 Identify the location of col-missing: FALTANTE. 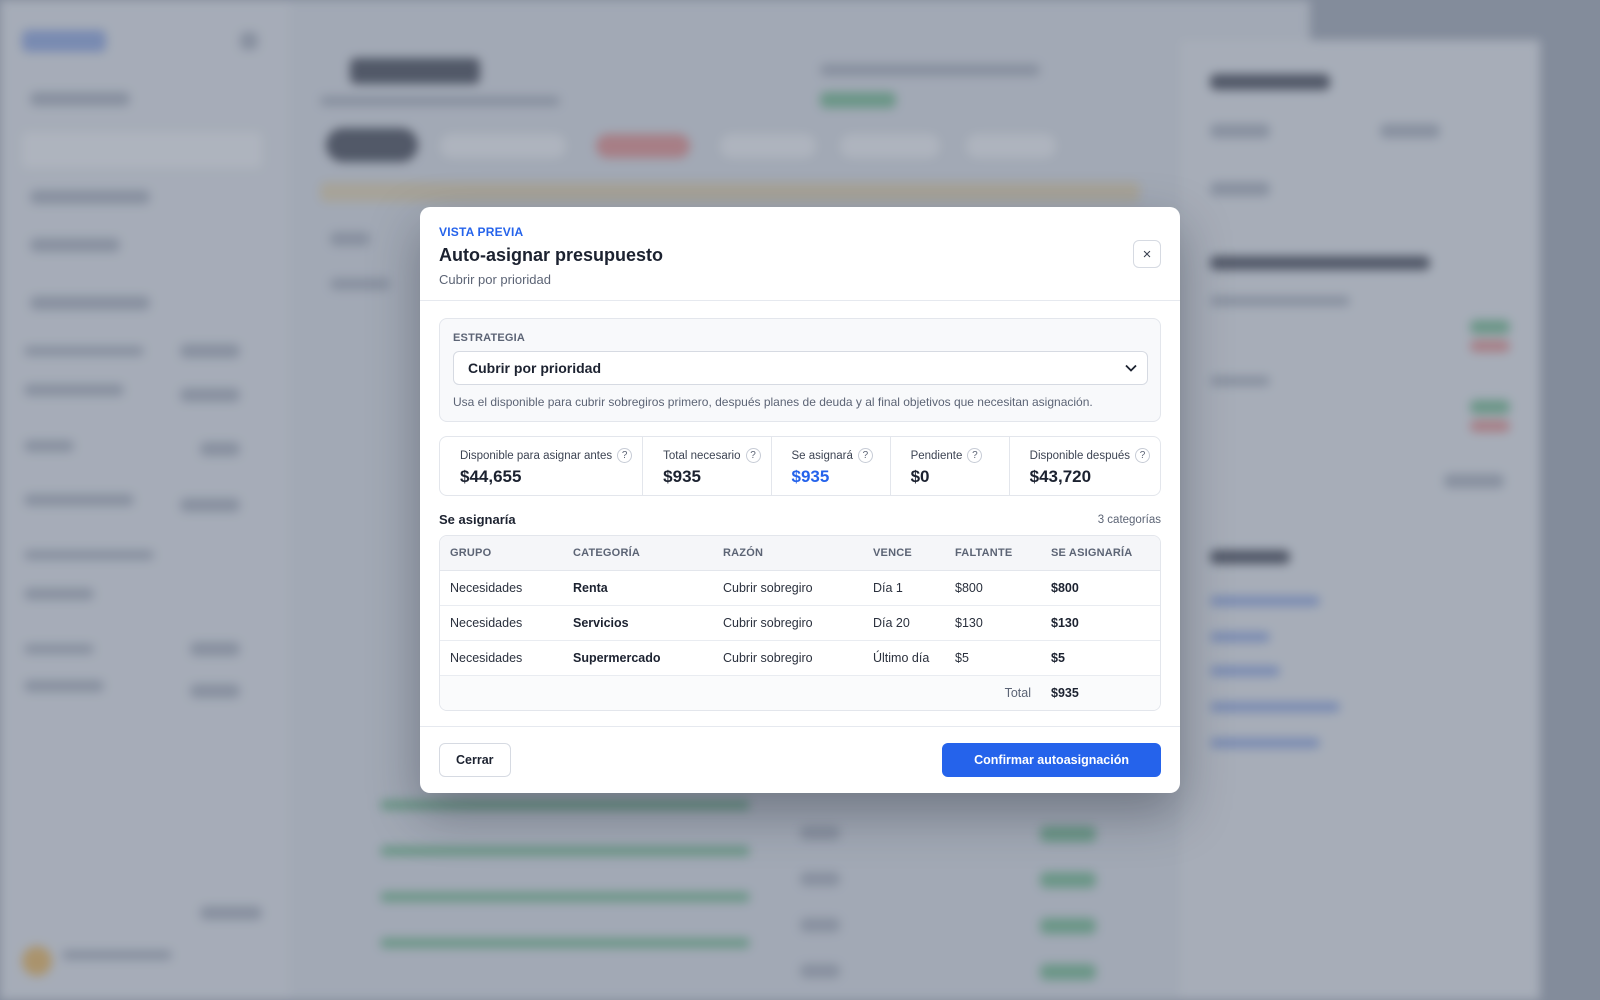
(993, 553).